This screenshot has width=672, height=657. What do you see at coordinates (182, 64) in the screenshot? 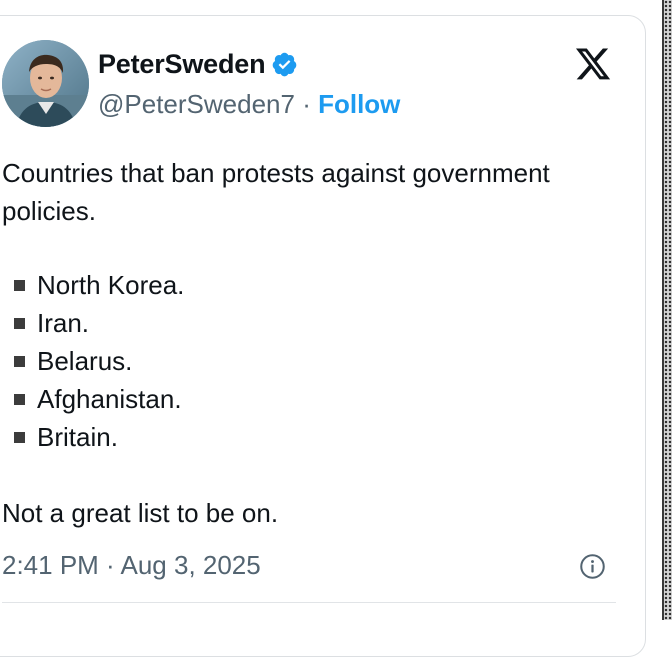
I see `author-display-name: PeterSweden` at bounding box center [182, 64].